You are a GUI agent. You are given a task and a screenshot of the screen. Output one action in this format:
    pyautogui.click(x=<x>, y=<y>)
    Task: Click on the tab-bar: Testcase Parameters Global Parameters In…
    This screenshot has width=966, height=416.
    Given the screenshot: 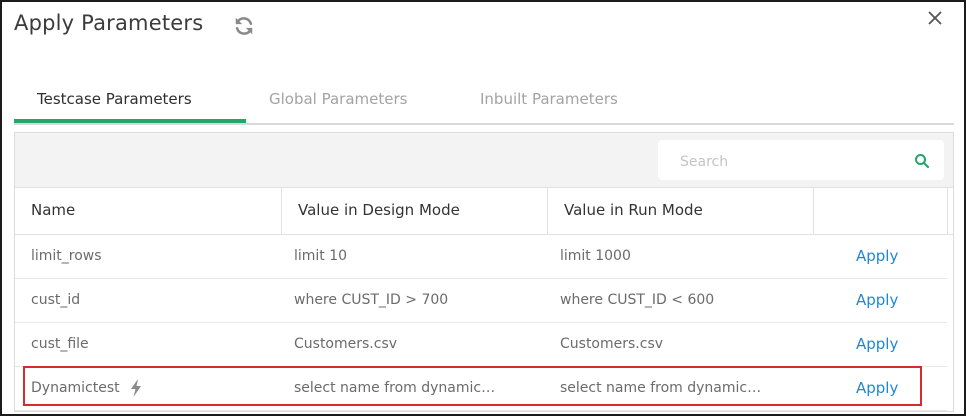 What is the action you would take?
    pyautogui.click(x=484, y=104)
    